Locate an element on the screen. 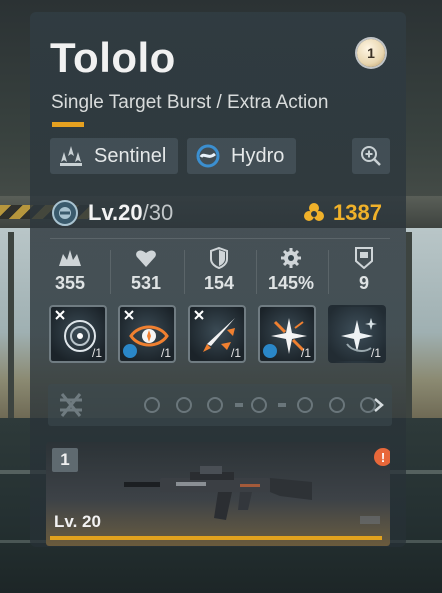 The image size is (442, 593). level-display: Lv.20/30 is located at coordinates (130, 213).